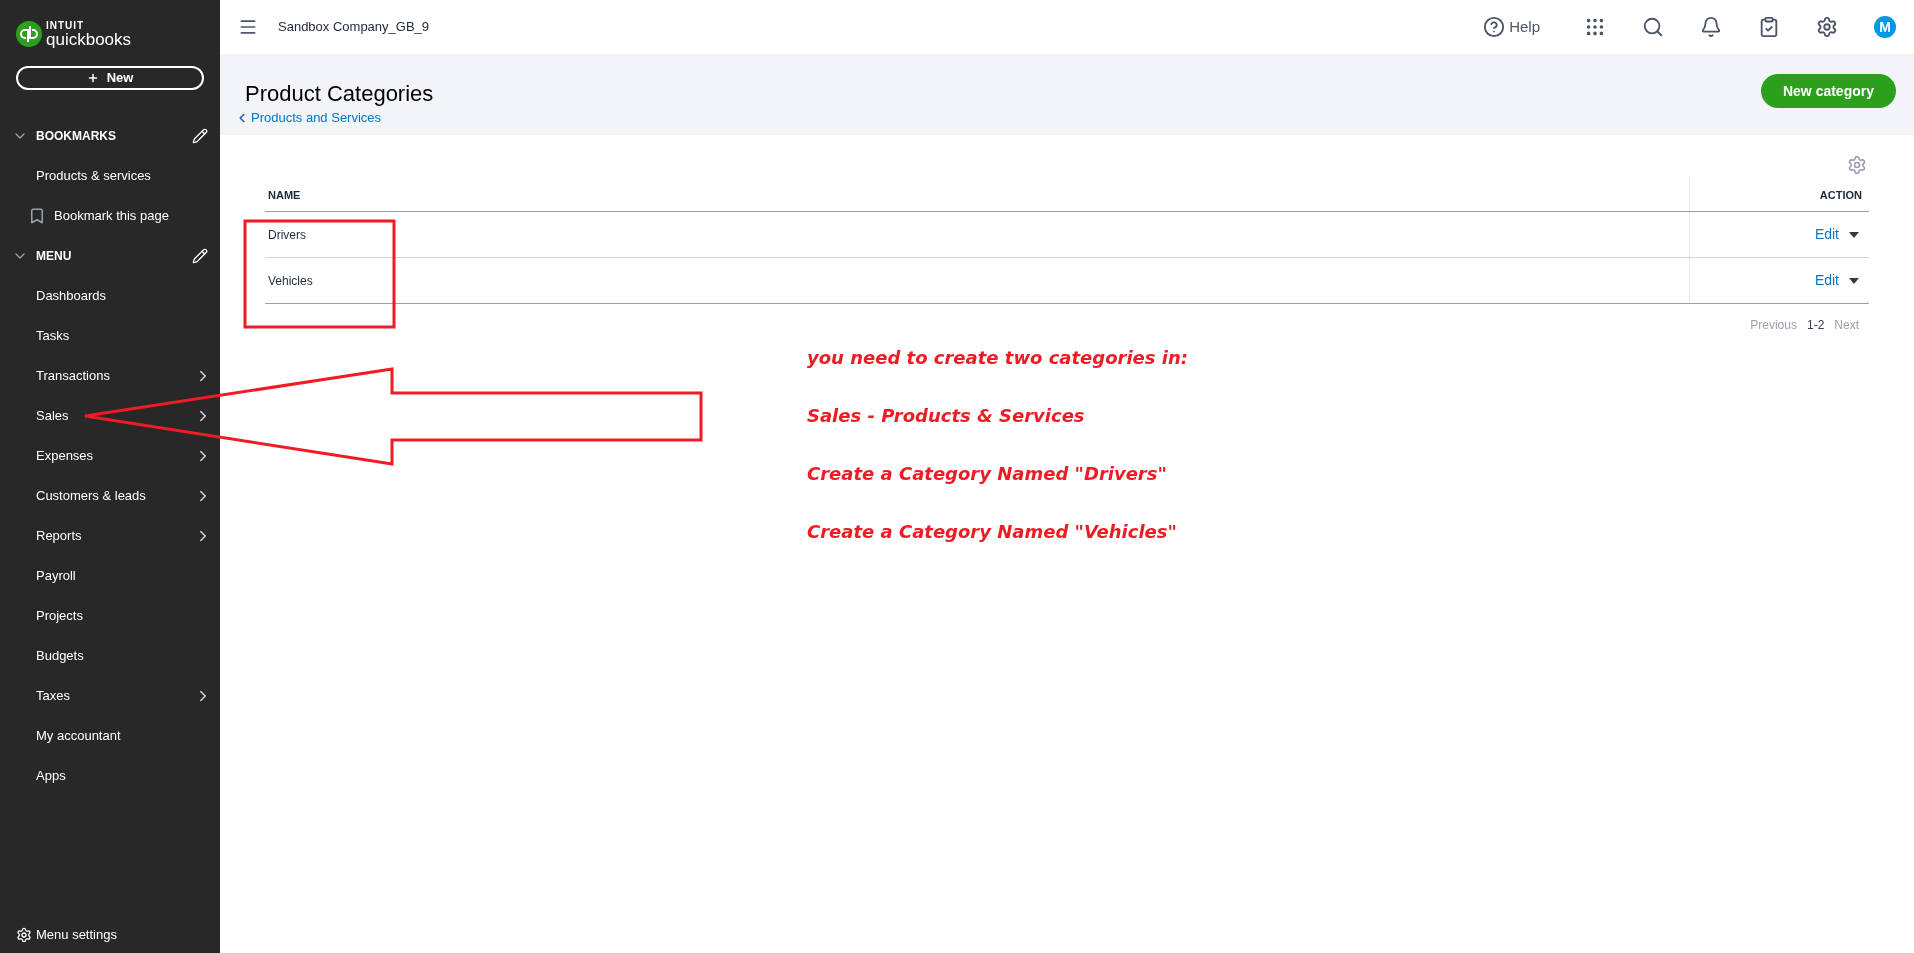 The height and width of the screenshot is (953, 1914). I want to click on company-name: Sandbox Company_GB_9, so click(354, 27).